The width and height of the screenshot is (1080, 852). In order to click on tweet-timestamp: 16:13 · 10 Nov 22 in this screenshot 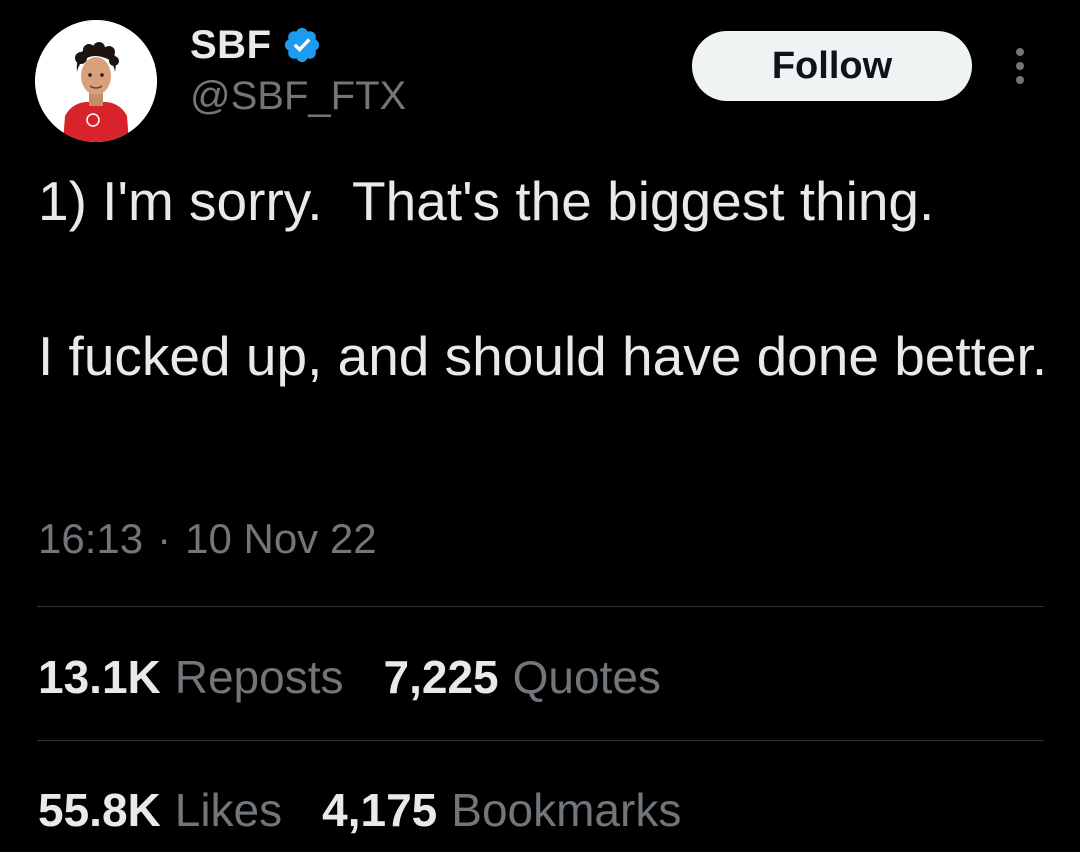, I will do `click(207, 539)`.